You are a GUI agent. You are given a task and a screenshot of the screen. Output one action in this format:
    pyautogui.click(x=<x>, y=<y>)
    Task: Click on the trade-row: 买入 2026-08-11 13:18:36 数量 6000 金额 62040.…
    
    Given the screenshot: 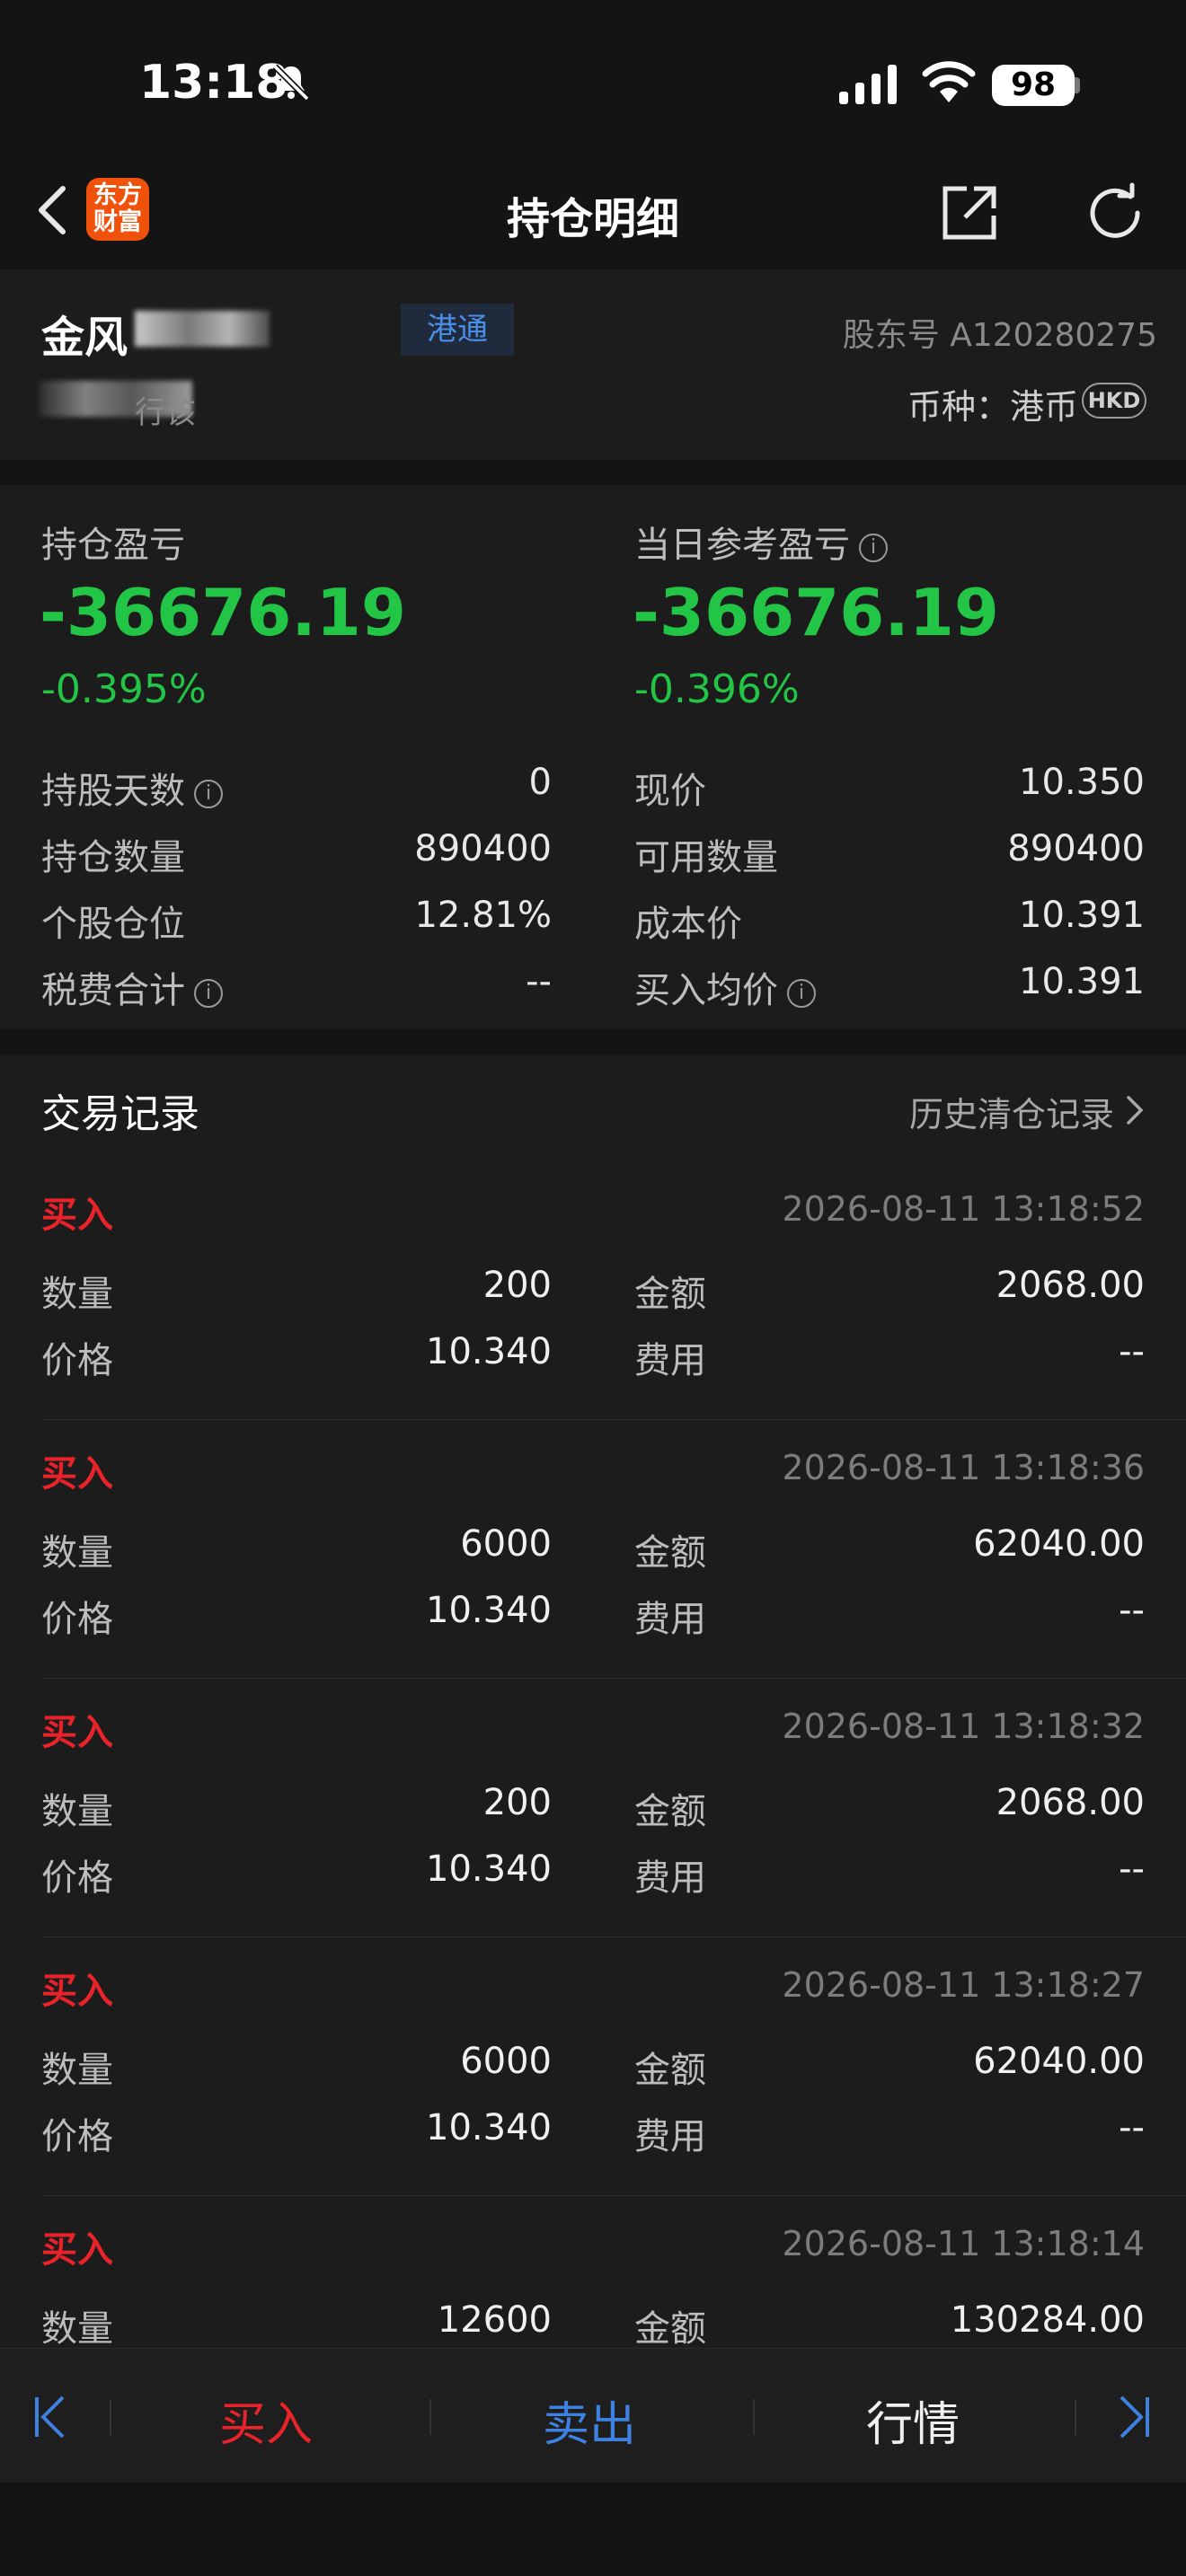 What is the action you would take?
    pyautogui.click(x=593, y=1573)
    